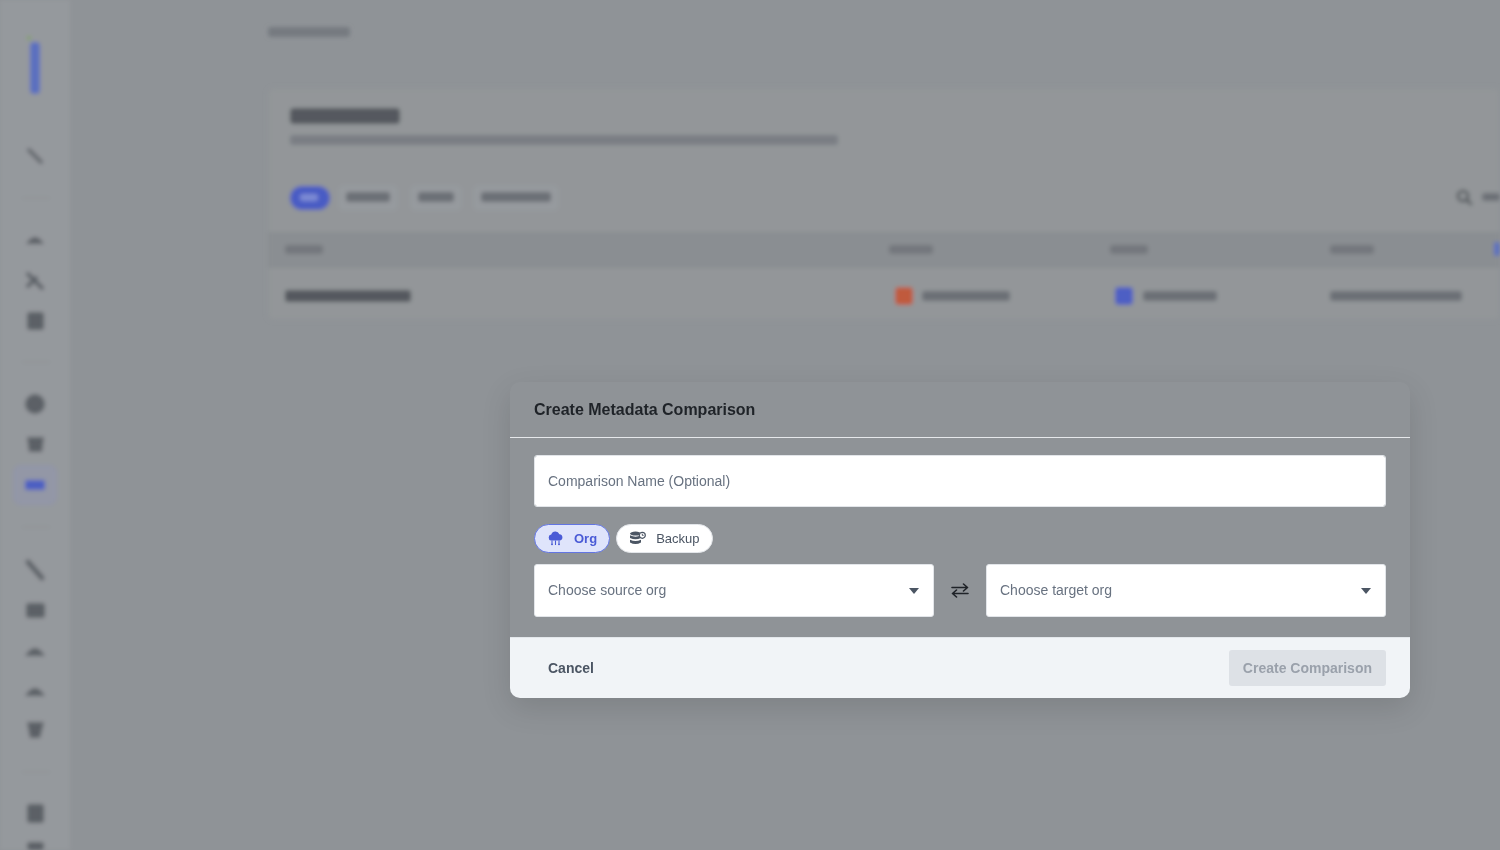 This screenshot has width=1500, height=850. I want to click on database-icon, so click(638, 538).